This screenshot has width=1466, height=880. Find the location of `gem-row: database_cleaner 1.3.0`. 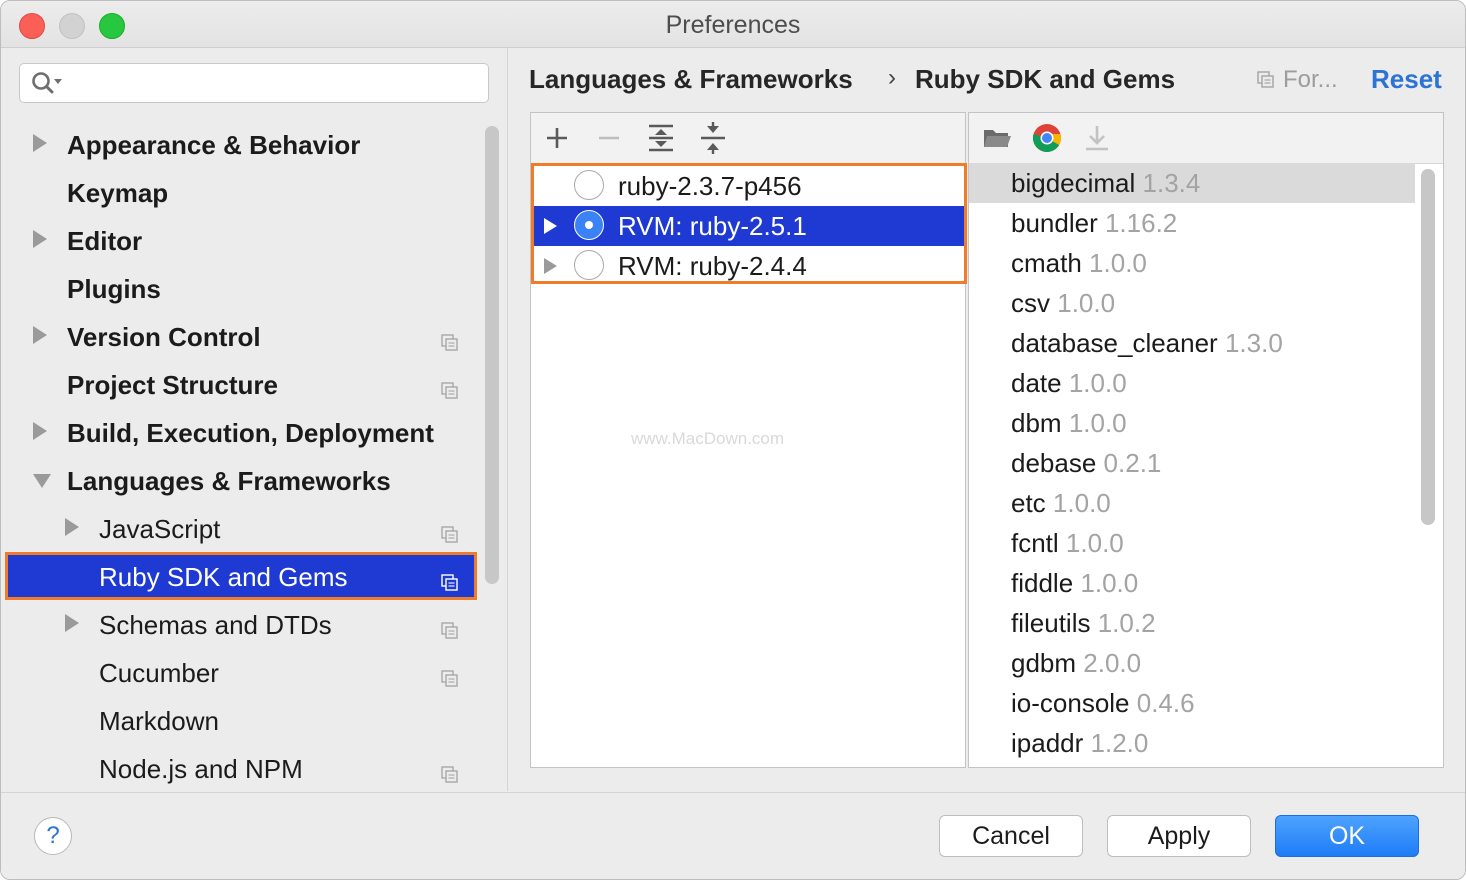

gem-row: database_cleaner 1.3.0 is located at coordinates (1192, 343).